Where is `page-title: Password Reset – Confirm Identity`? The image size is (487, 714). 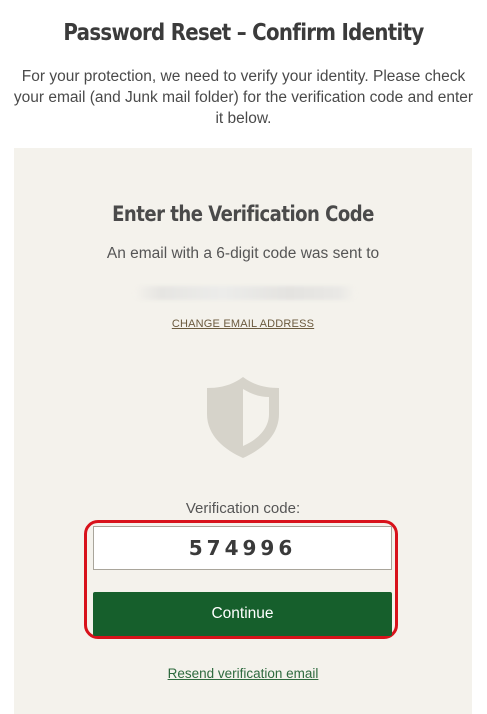
page-title: Password Reset – Confirm Identity is located at coordinates (243, 33).